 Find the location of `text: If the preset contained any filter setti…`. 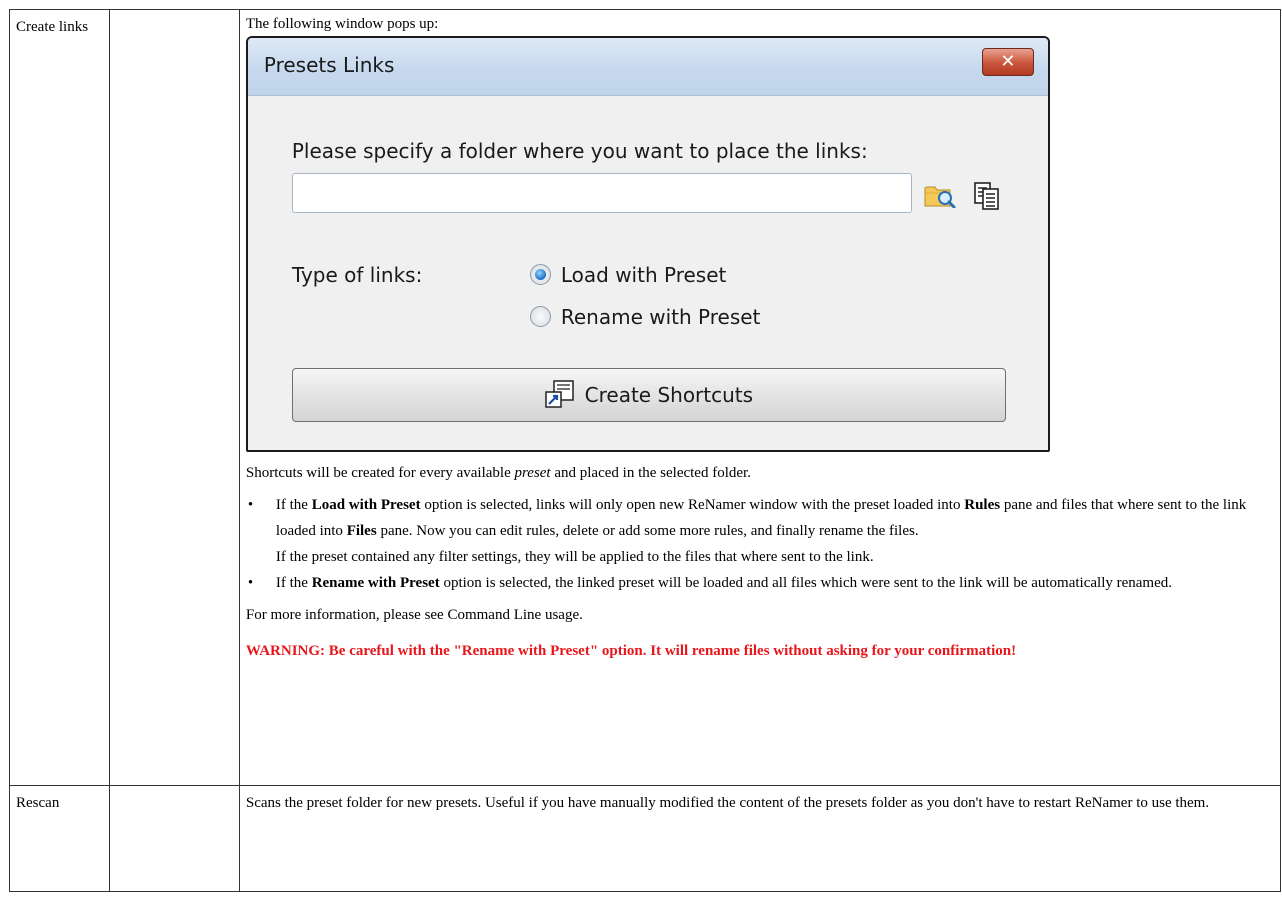

text: If the preset contained any filter setti… is located at coordinates (574, 557).